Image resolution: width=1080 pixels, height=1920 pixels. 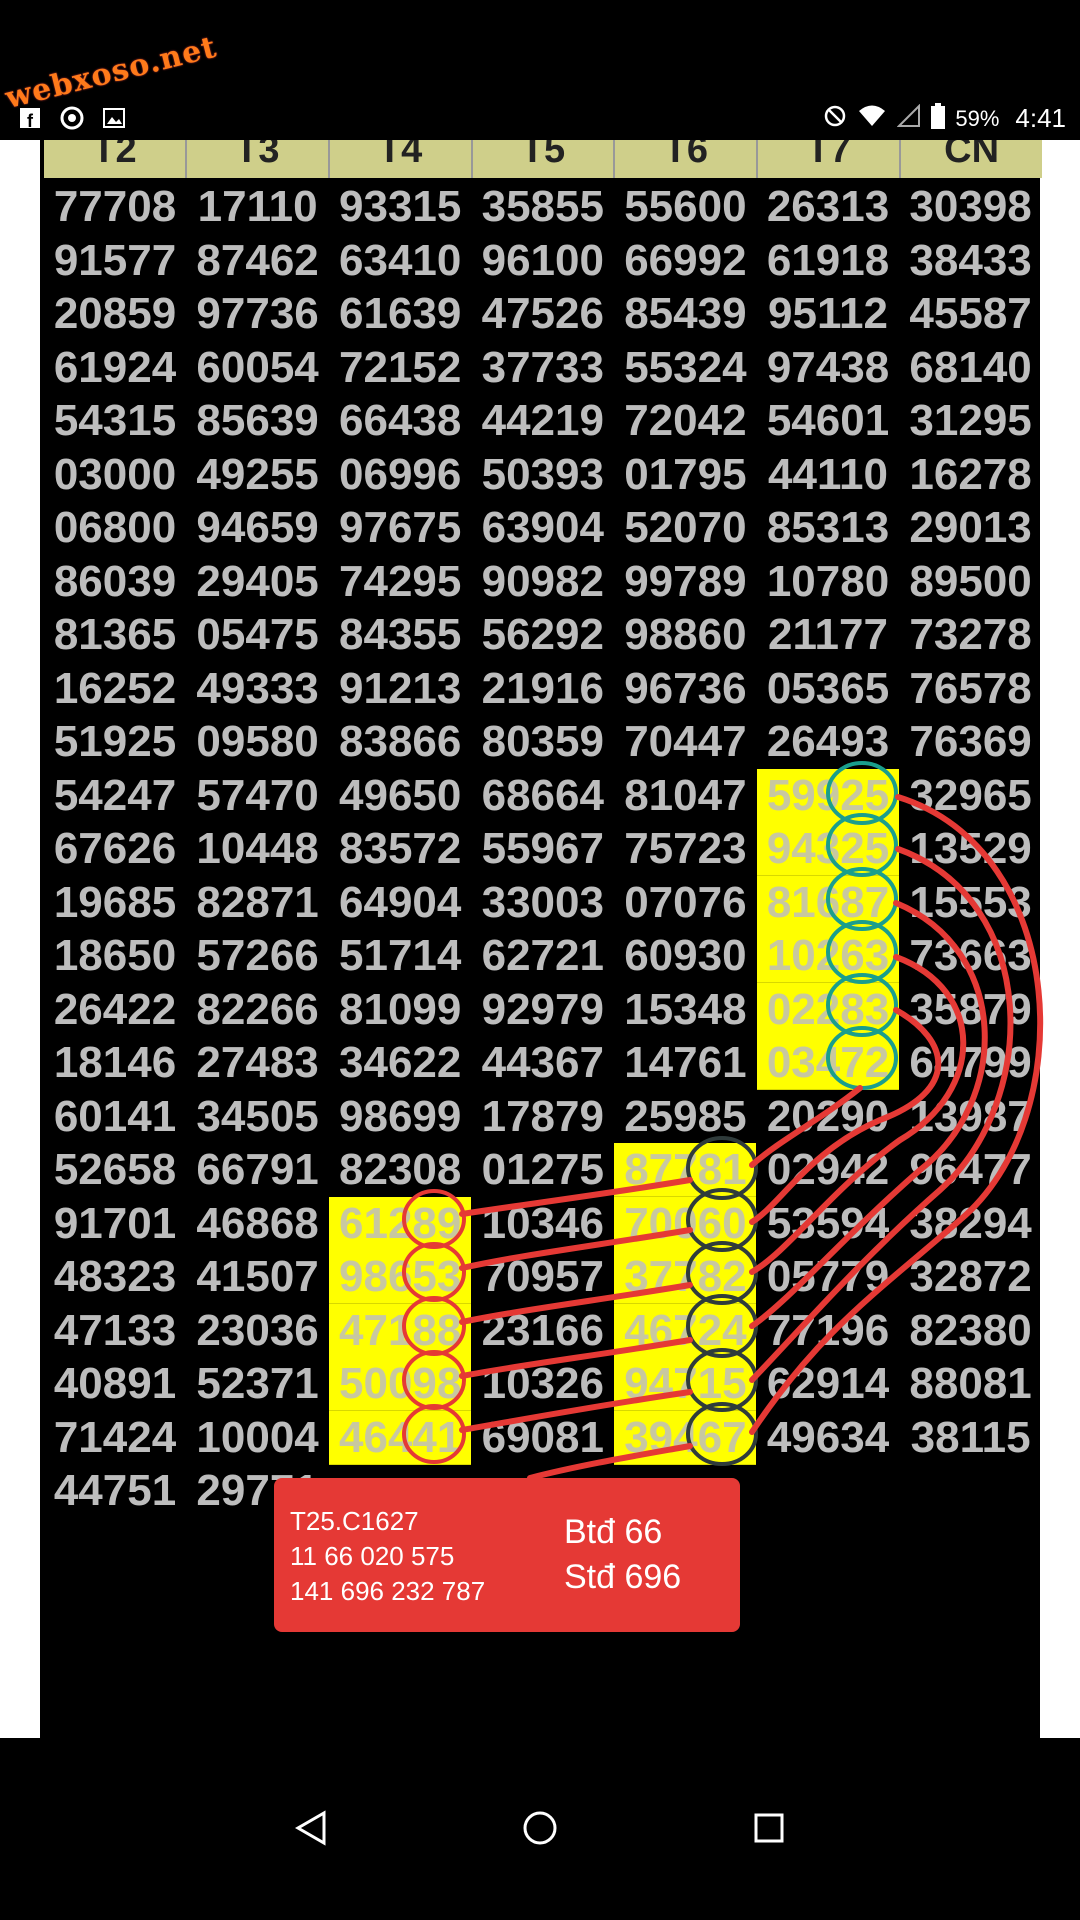 What do you see at coordinates (685, 1116) in the screenshot?
I see `result-cell: 25985` at bounding box center [685, 1116].